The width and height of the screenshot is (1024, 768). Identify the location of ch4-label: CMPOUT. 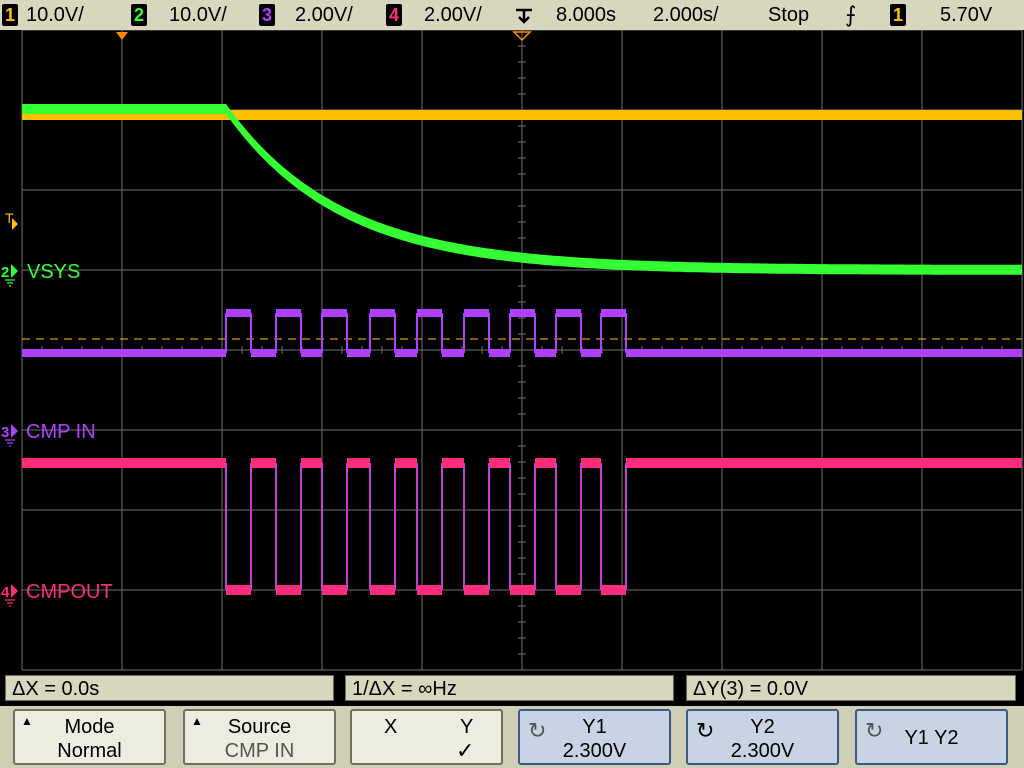
(69, 592).